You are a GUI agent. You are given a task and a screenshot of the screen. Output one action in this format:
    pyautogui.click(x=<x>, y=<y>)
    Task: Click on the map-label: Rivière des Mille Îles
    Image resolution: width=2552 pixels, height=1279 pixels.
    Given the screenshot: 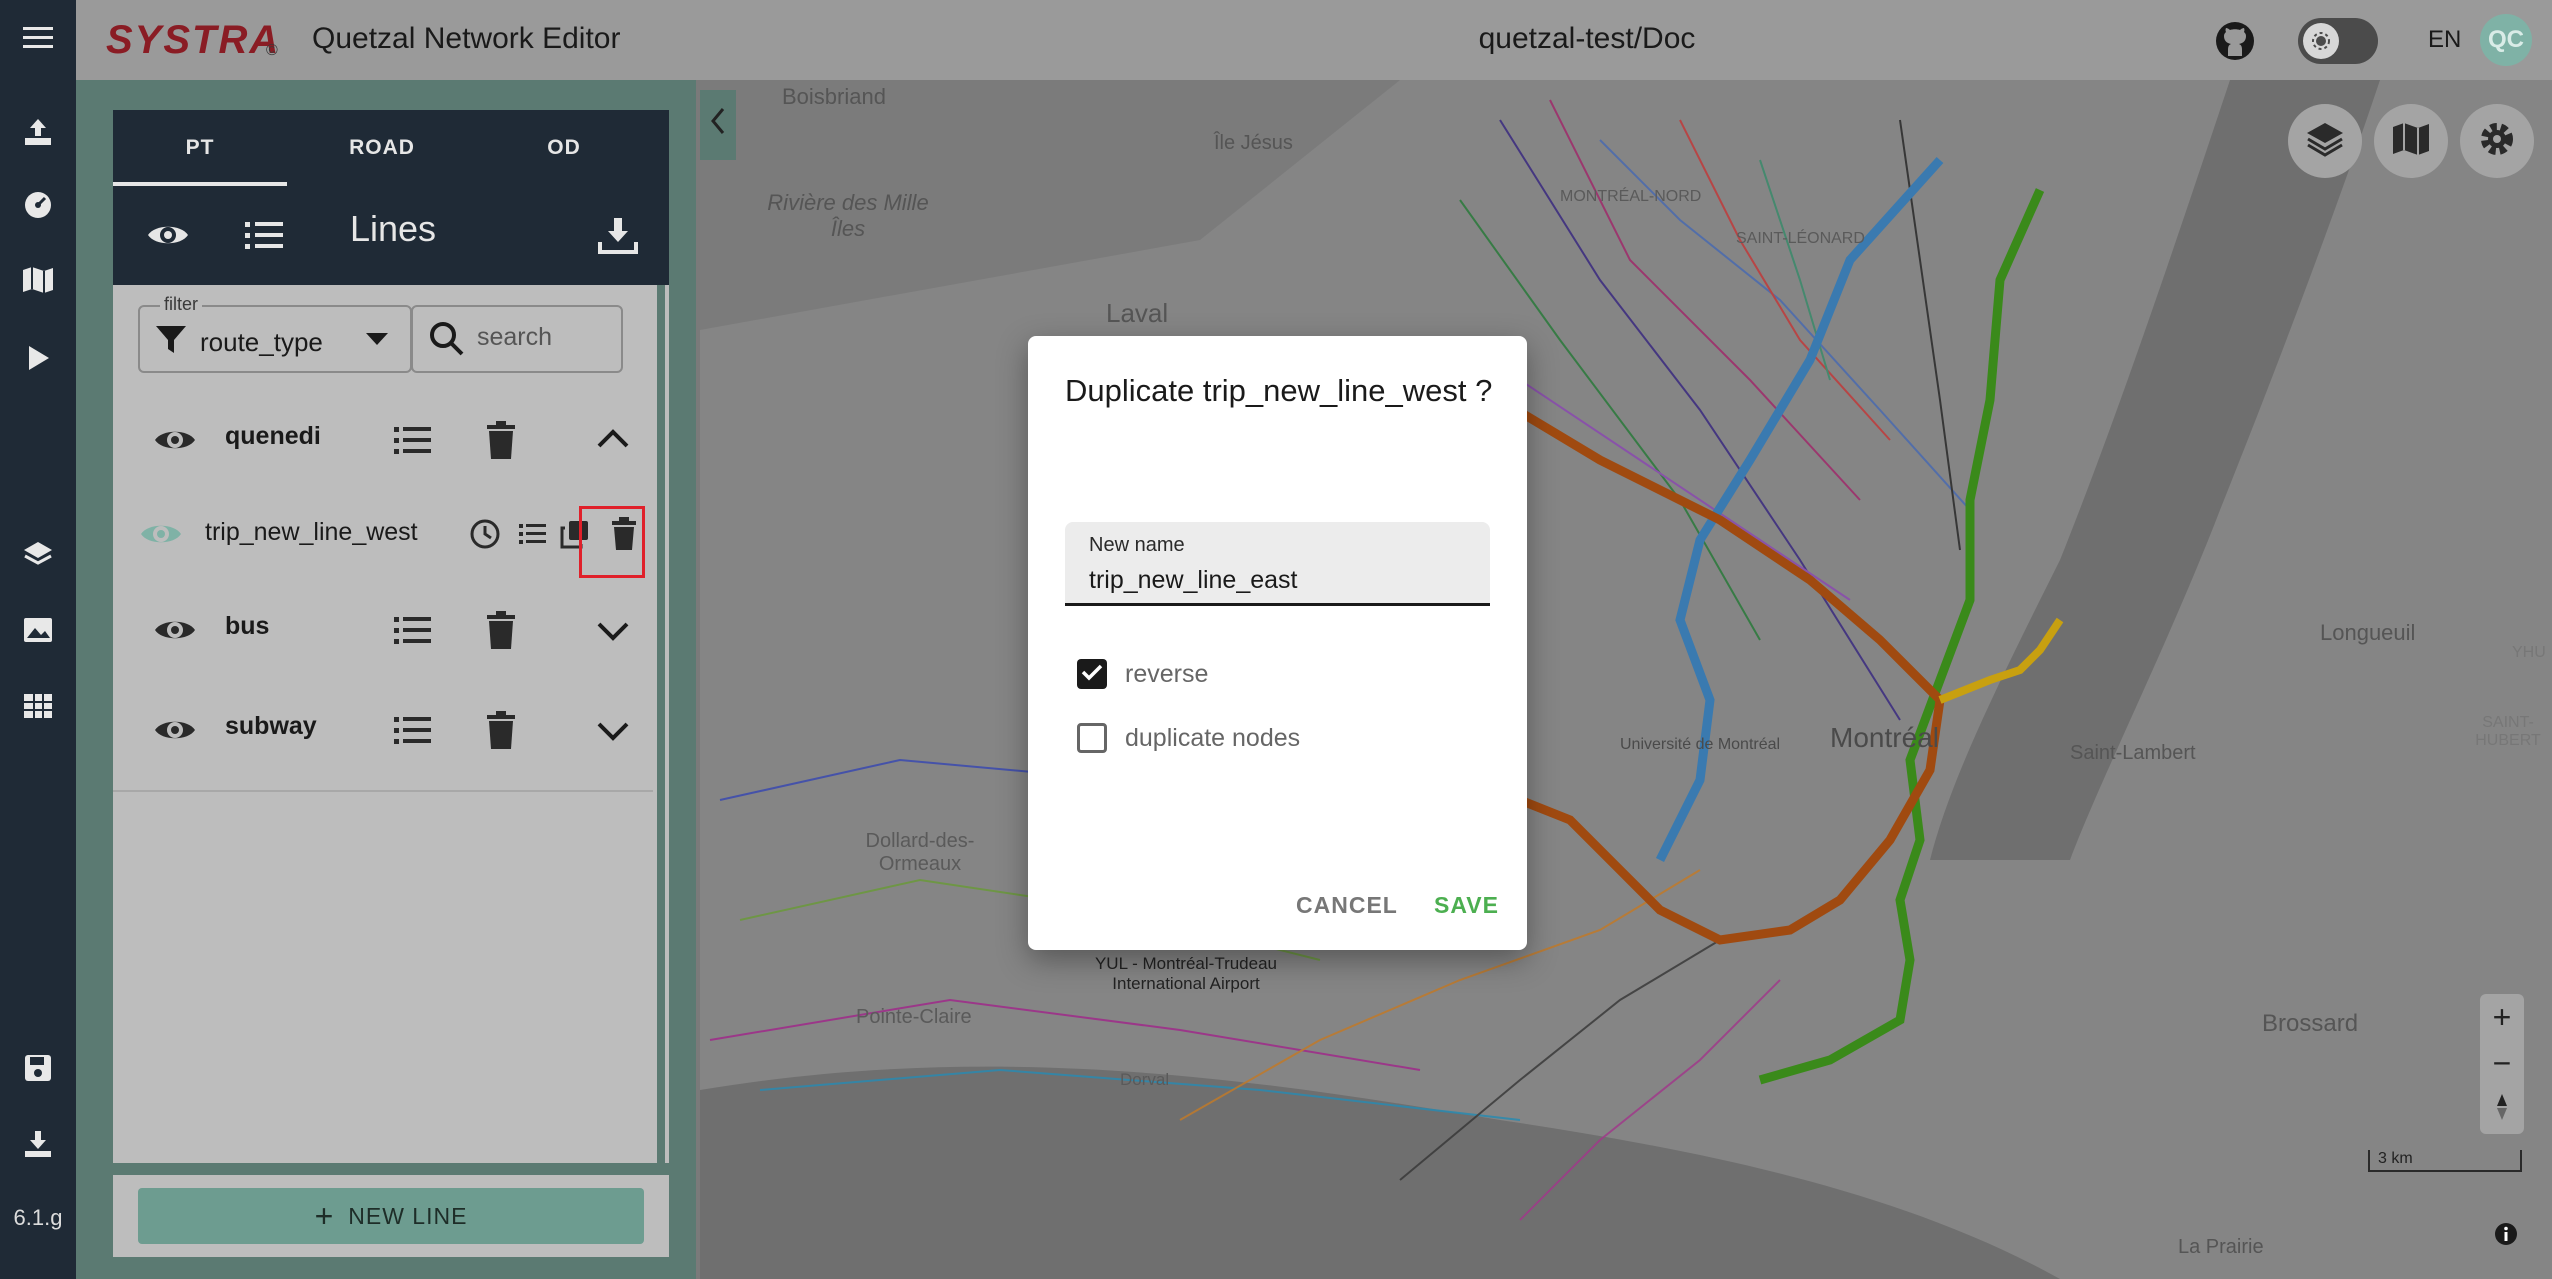 What is the action you would take?
    pyautogui.click(x=848, y=215)
    